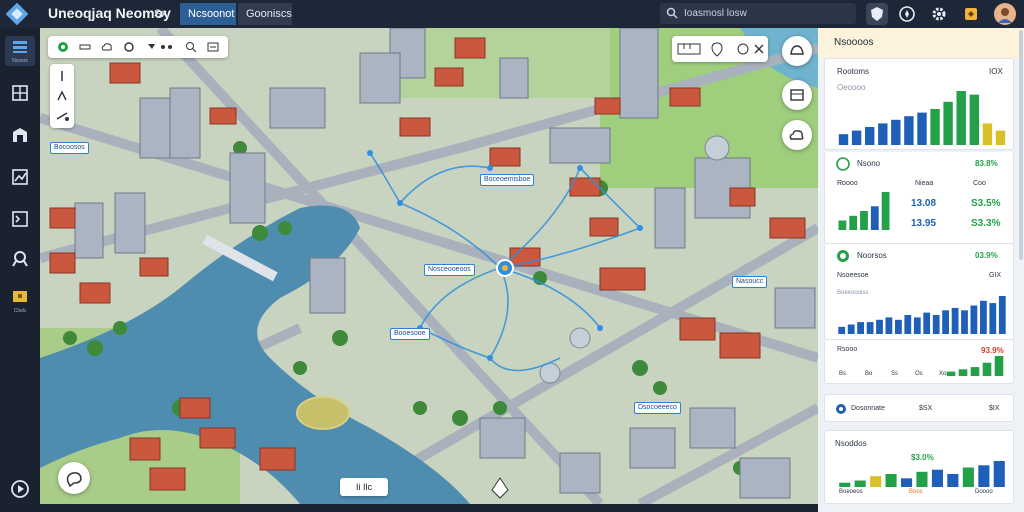  Describe the element at coordinates (20, 259) in the screenshot. I see `sidebar-item-location` at that location.